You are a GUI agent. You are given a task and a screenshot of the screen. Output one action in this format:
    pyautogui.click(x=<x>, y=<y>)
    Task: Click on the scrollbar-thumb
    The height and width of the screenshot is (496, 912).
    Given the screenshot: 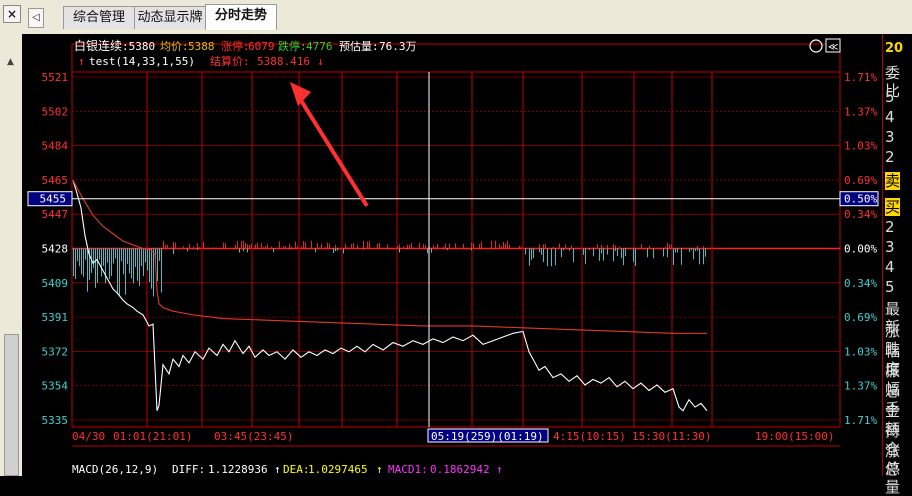 What is the action you would take?
    pyautogui.click(x=11, y=405)
    